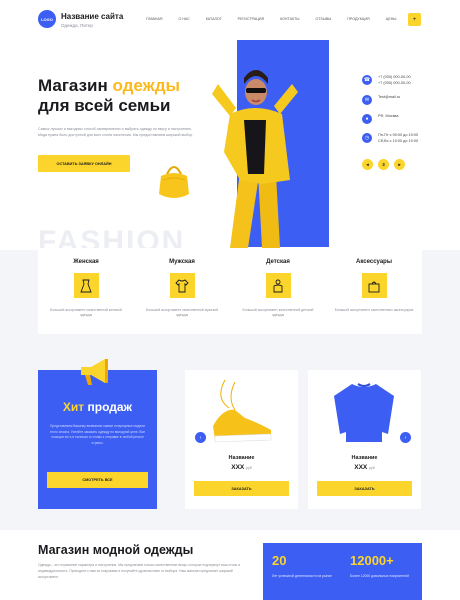  What do you see at coordinates (279, 560) in the screenshot?
I see `stat-number: 20` at bounding box center [279, 560].